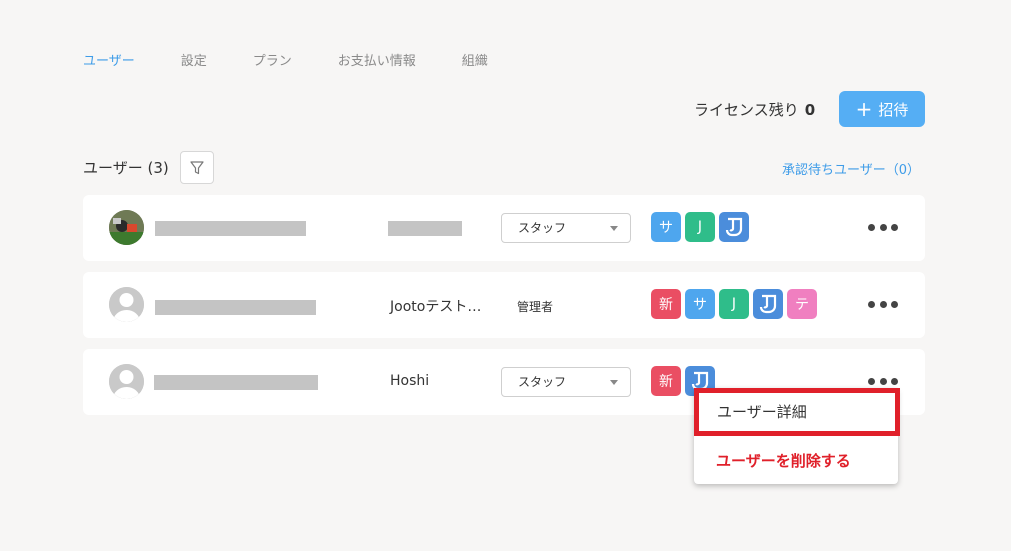 The image size is (1011, 551). I want to click on user-row: スタッフ サ J, so click(504, 228).